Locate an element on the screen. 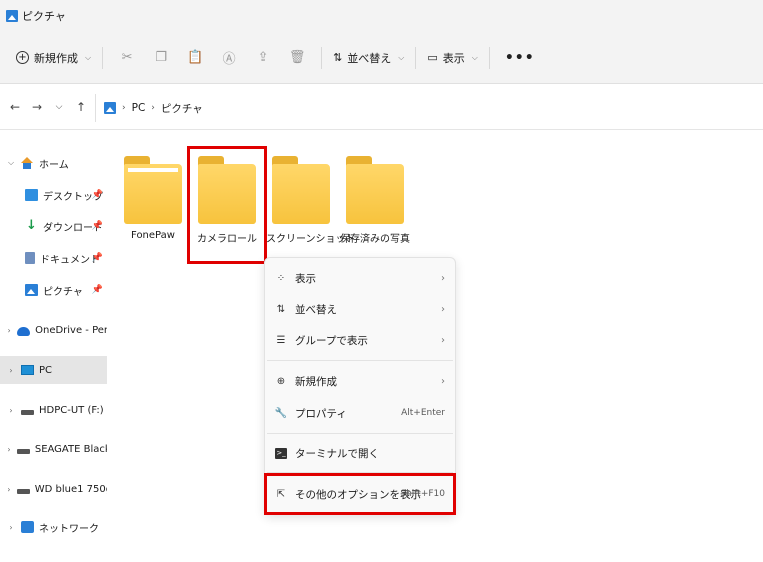 This screenshot has height=562, width=763. address-bar: › PC › ピクチャ is located at coordinates (429, 108).